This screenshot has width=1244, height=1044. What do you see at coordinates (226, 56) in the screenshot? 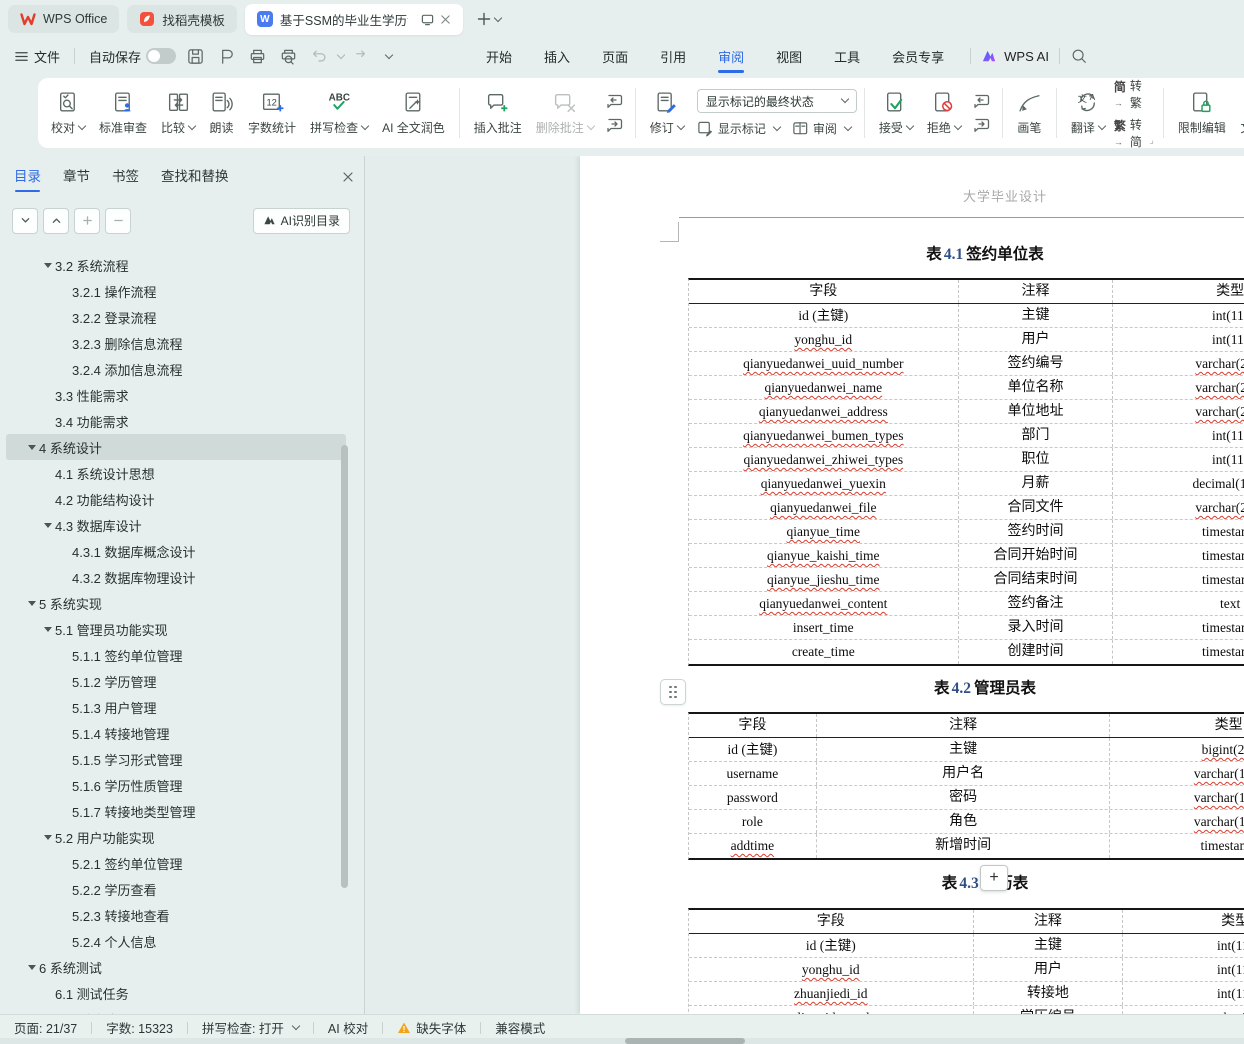
I see `export-pdf-icon` at bounding box center [226, 56].